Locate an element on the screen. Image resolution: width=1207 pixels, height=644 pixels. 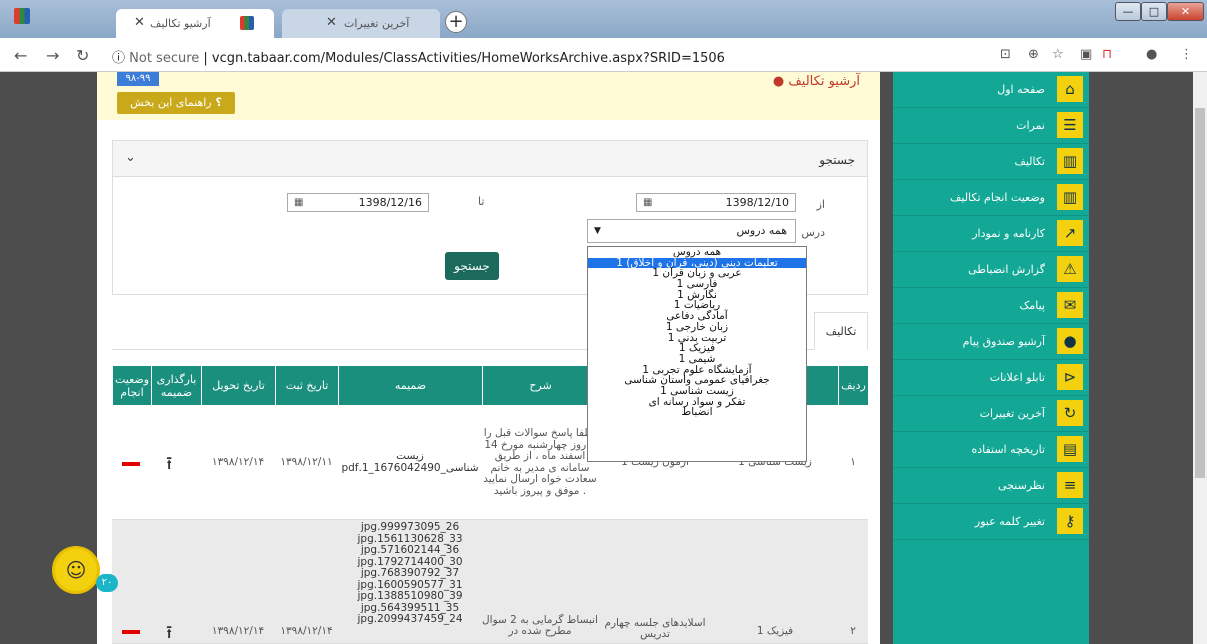
col-row: ردیف is located at coordinates (853, 385).